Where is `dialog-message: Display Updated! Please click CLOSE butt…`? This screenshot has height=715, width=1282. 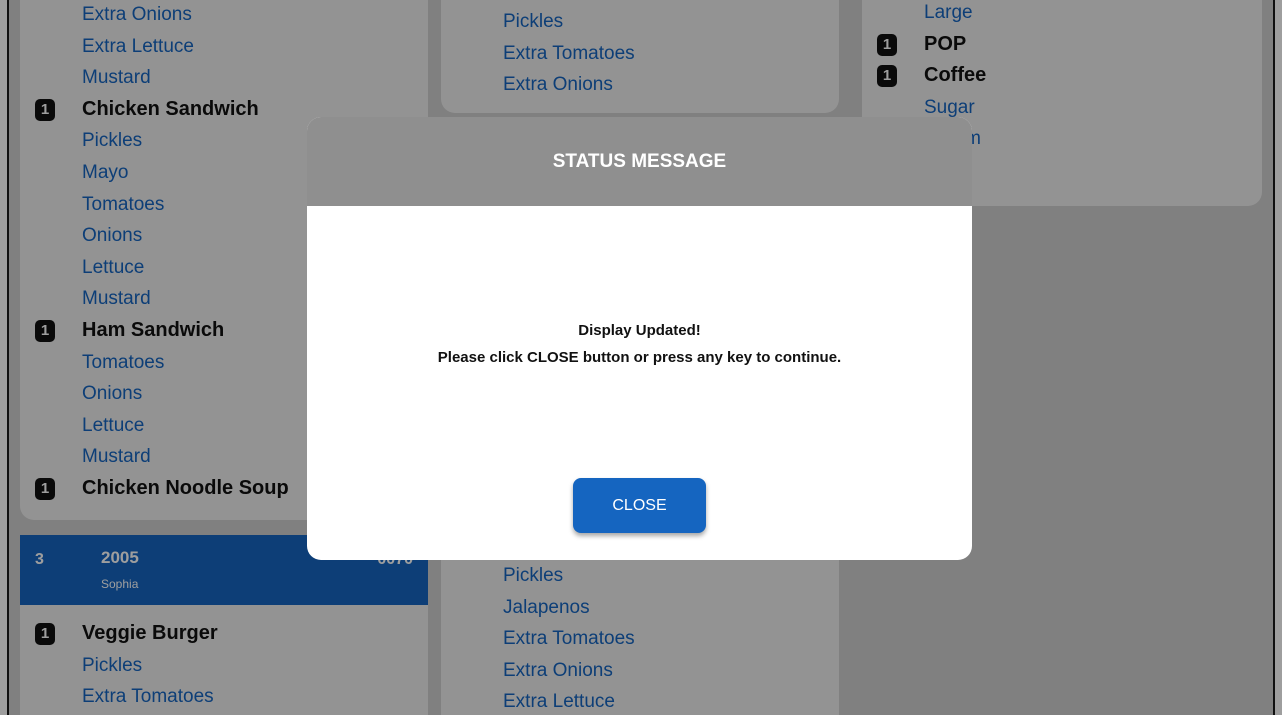
dialog-message: Display Updated! Please click CLOSE butt… is located at coordinates (639, 344).